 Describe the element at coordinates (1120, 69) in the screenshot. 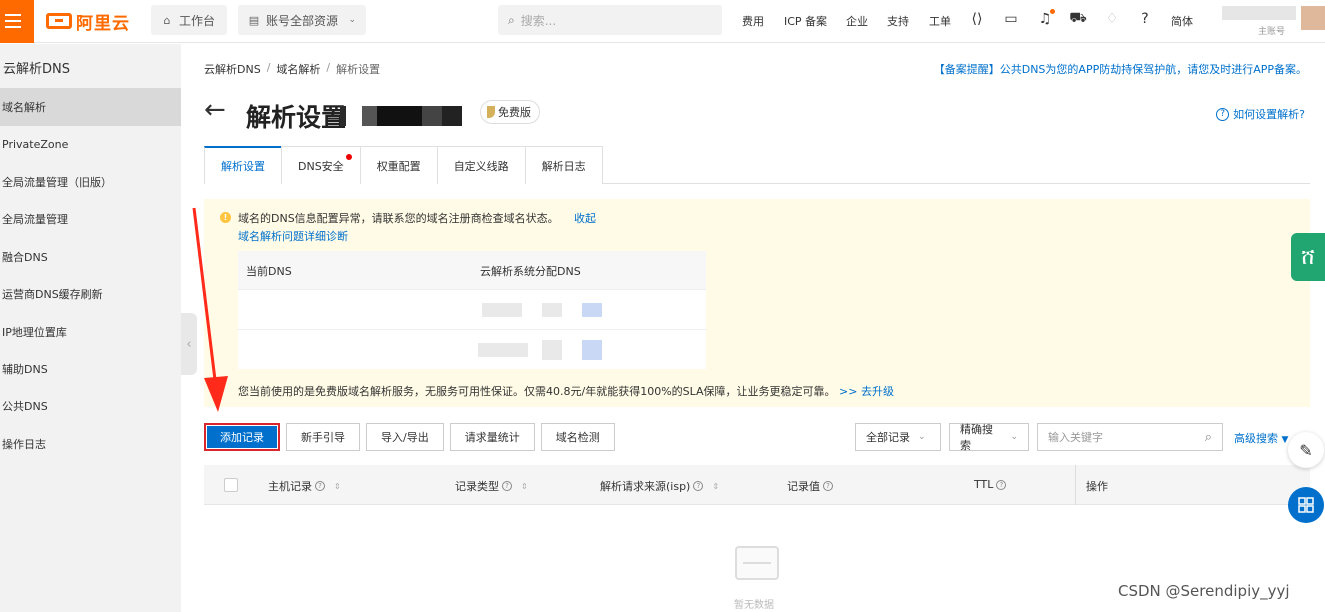

I see `filing-notice-link: 【备案提醒】公共DNS为您的APP防劫持保驾护航，请您及时进行APP备案。` at that location.